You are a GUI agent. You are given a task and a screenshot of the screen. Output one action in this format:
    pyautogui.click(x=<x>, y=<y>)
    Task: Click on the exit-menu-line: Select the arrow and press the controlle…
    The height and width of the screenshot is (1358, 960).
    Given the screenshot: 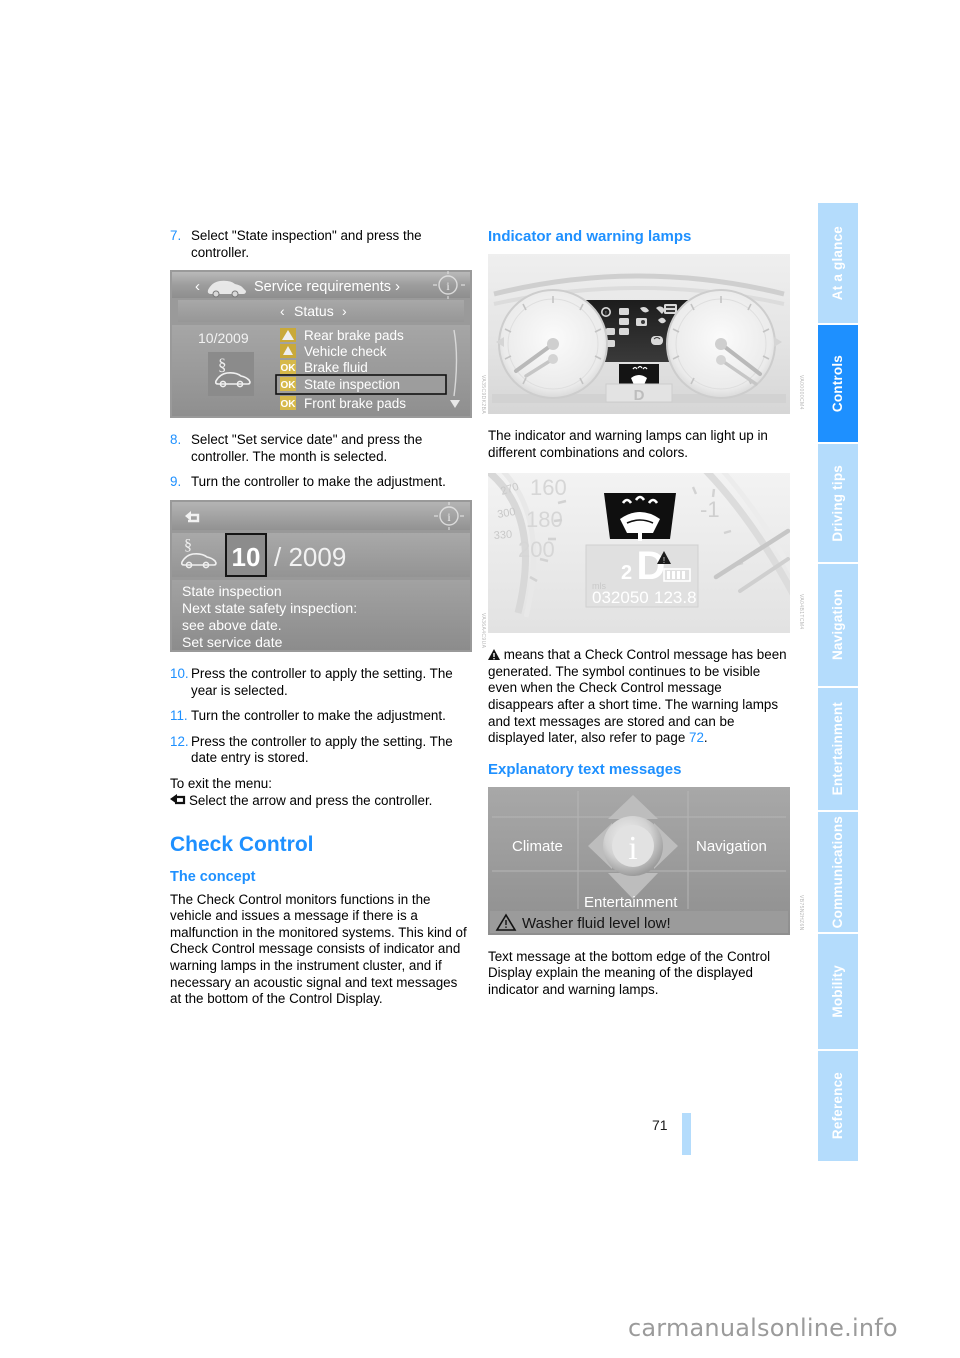 What is the action you would take?
    pyautogui.click(x=321, y=802)
    